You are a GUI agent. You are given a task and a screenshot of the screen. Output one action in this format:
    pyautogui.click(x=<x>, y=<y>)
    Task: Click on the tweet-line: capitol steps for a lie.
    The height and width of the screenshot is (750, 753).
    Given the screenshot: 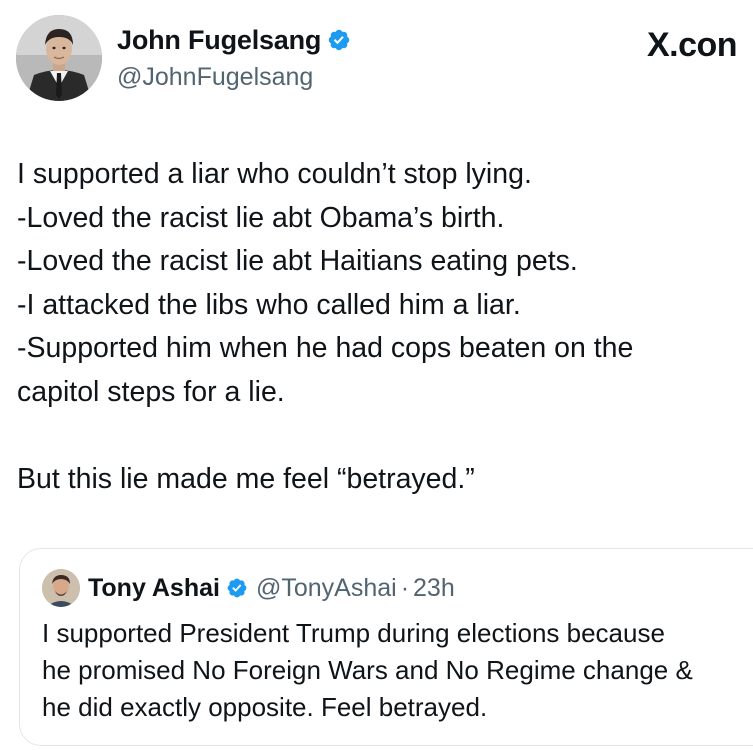 What is the action you would take?
    pyautogui.click(x=151, y=391)
    